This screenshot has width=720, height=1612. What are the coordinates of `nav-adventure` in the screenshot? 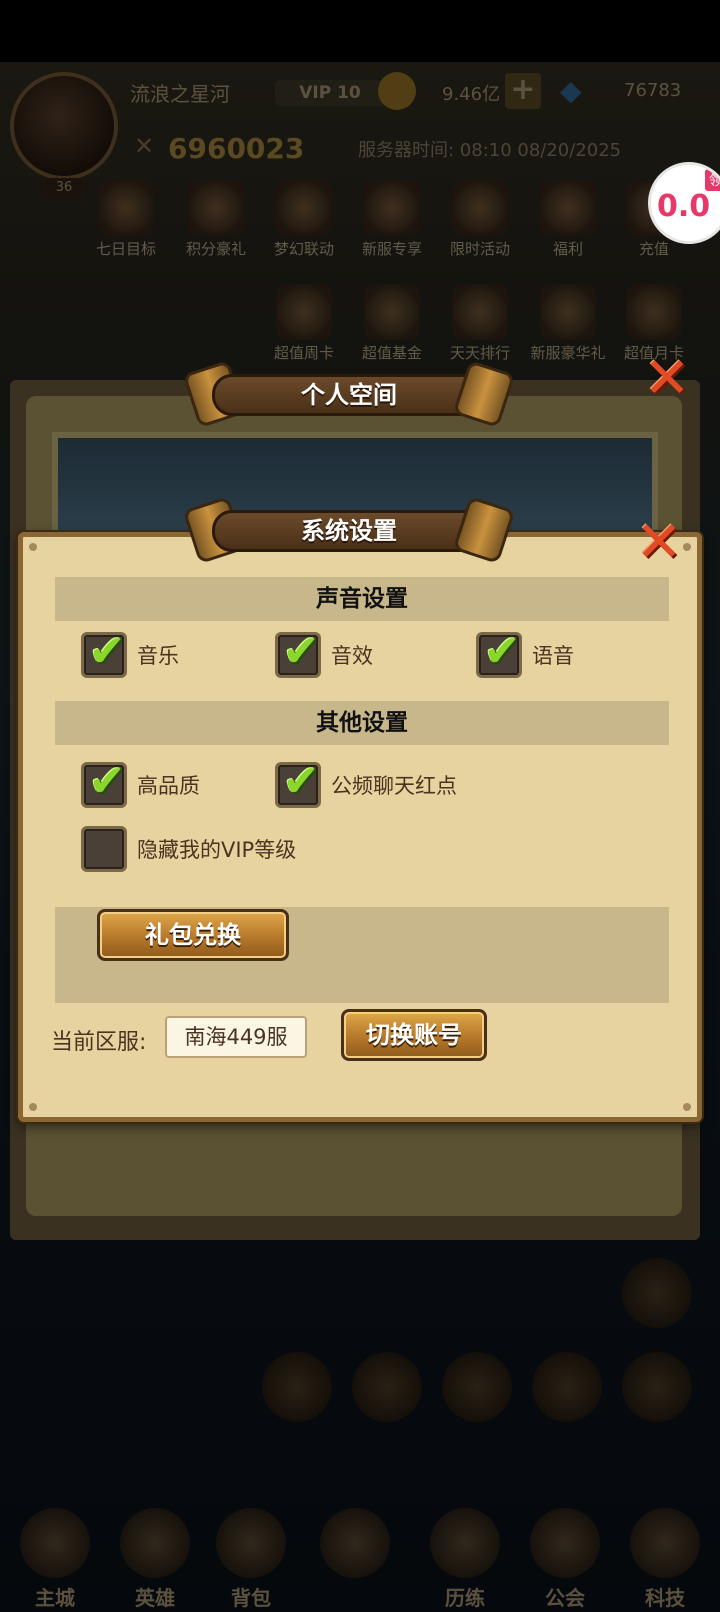 It's located at (355, 1553).